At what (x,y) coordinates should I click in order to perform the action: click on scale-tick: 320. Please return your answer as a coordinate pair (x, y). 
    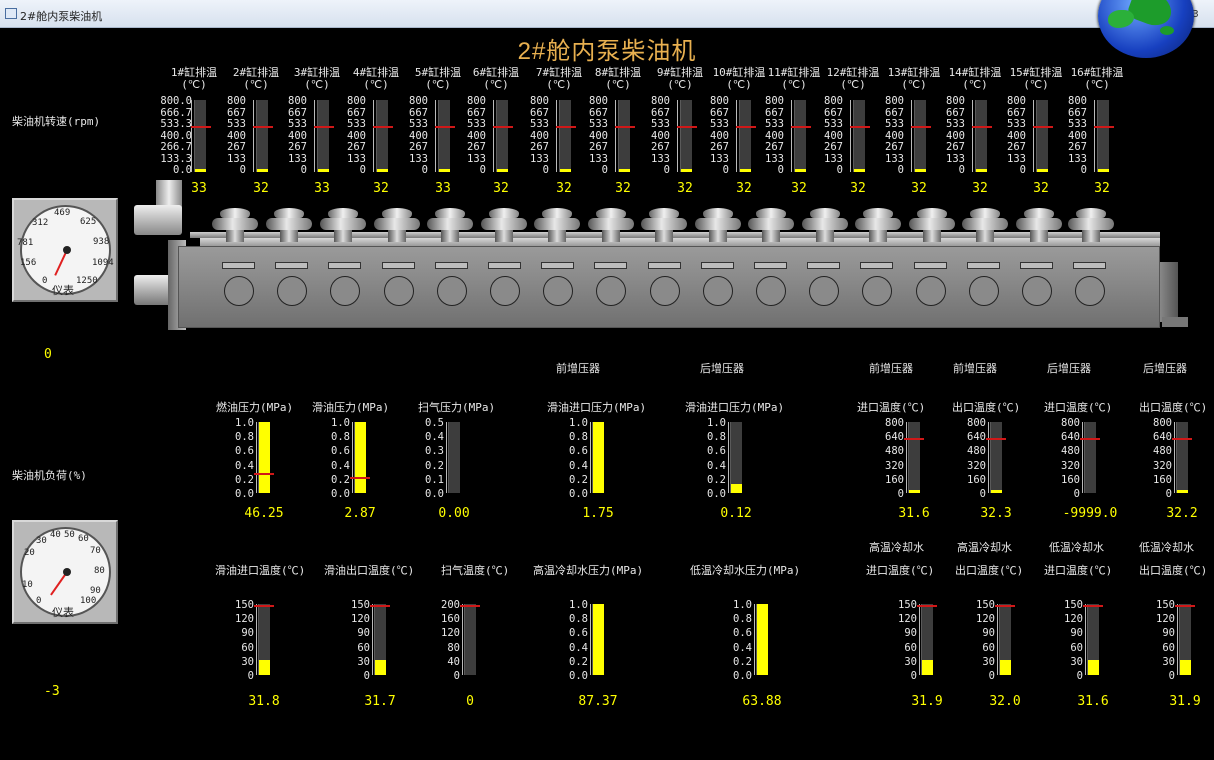
    Looking at the image, I should click on (894, 465).